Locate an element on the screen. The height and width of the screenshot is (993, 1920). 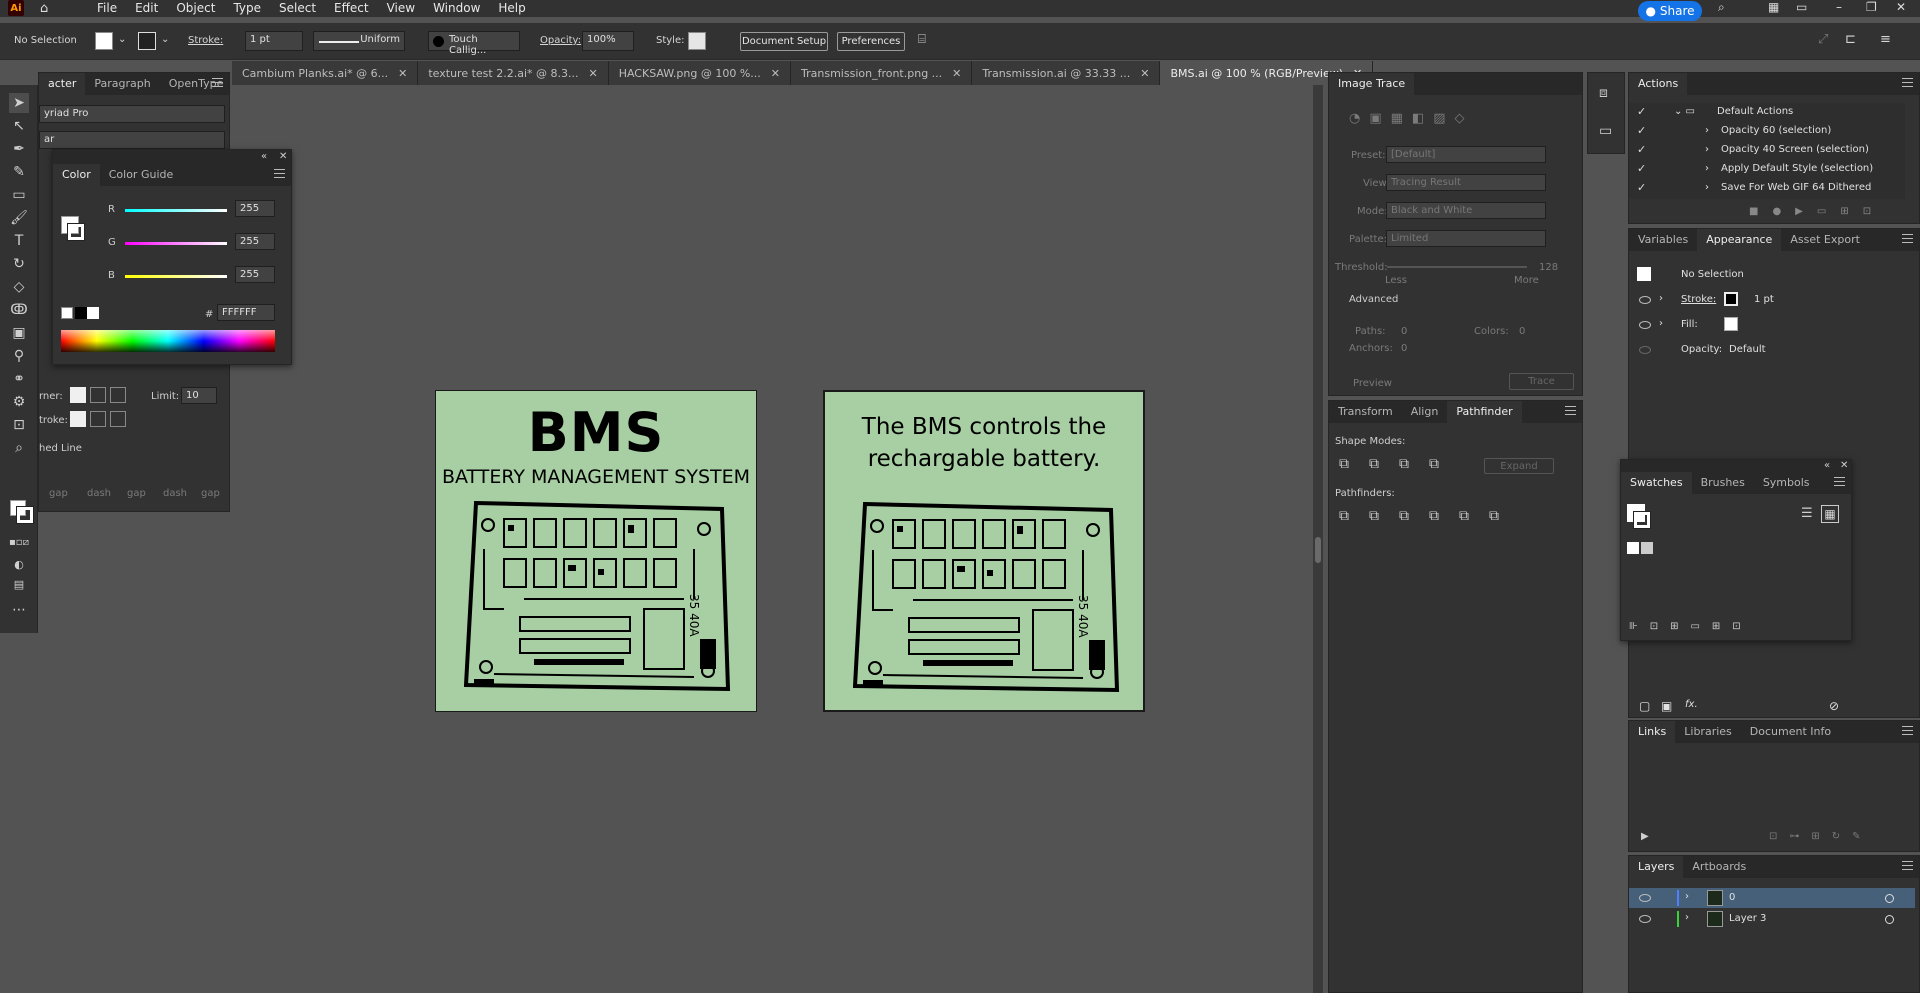
font-style-select: ar is located at coordinates (132, 140).